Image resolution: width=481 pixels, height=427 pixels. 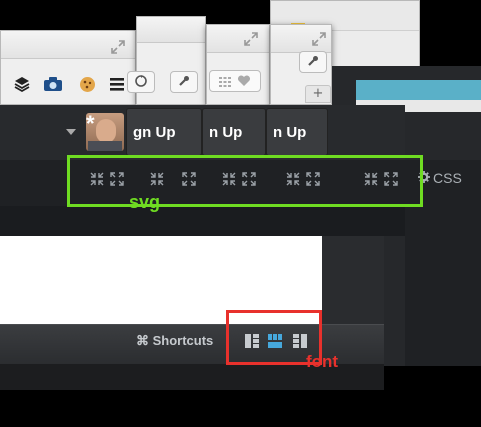 I want to click on shortcuts-link: ⌘ Shortcuts, so click(x=174, y=341).